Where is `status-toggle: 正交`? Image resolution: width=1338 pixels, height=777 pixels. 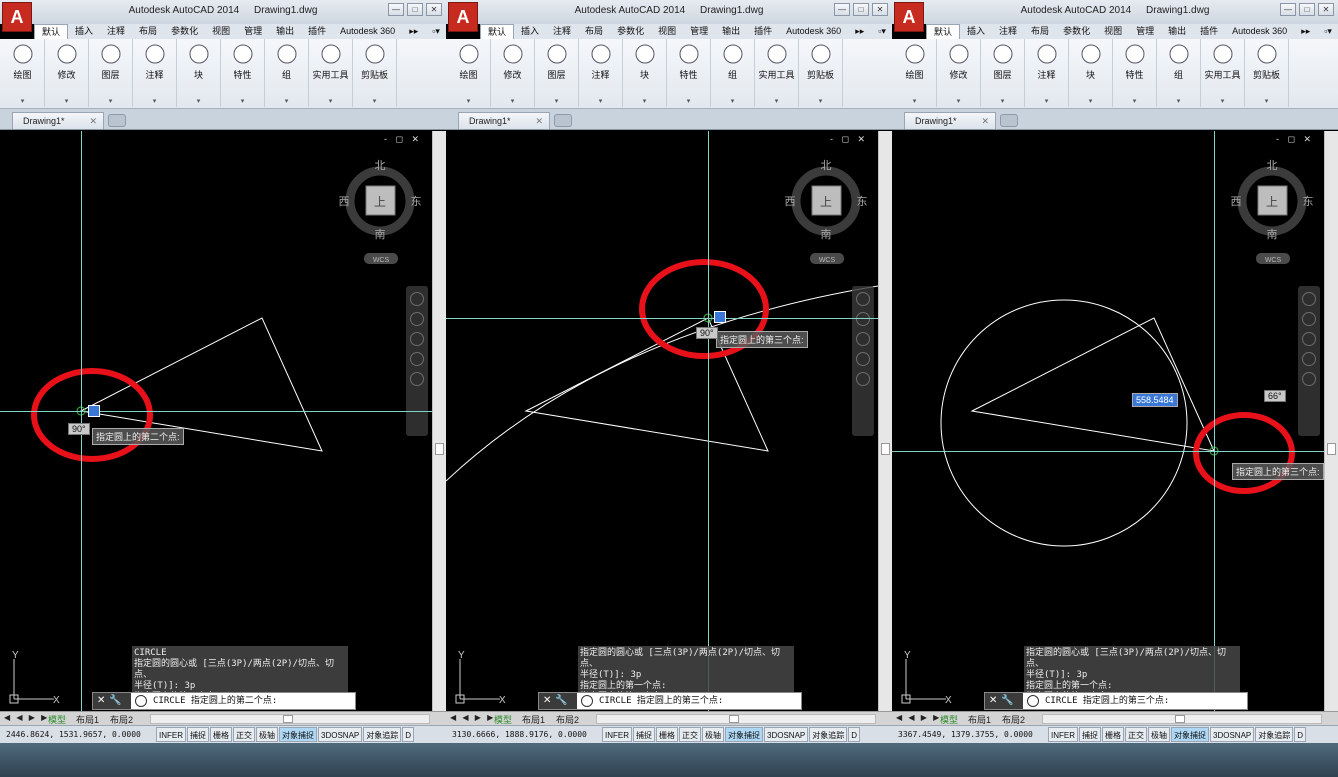
status-toggle: 正交 is located at coordinates (690, 734).